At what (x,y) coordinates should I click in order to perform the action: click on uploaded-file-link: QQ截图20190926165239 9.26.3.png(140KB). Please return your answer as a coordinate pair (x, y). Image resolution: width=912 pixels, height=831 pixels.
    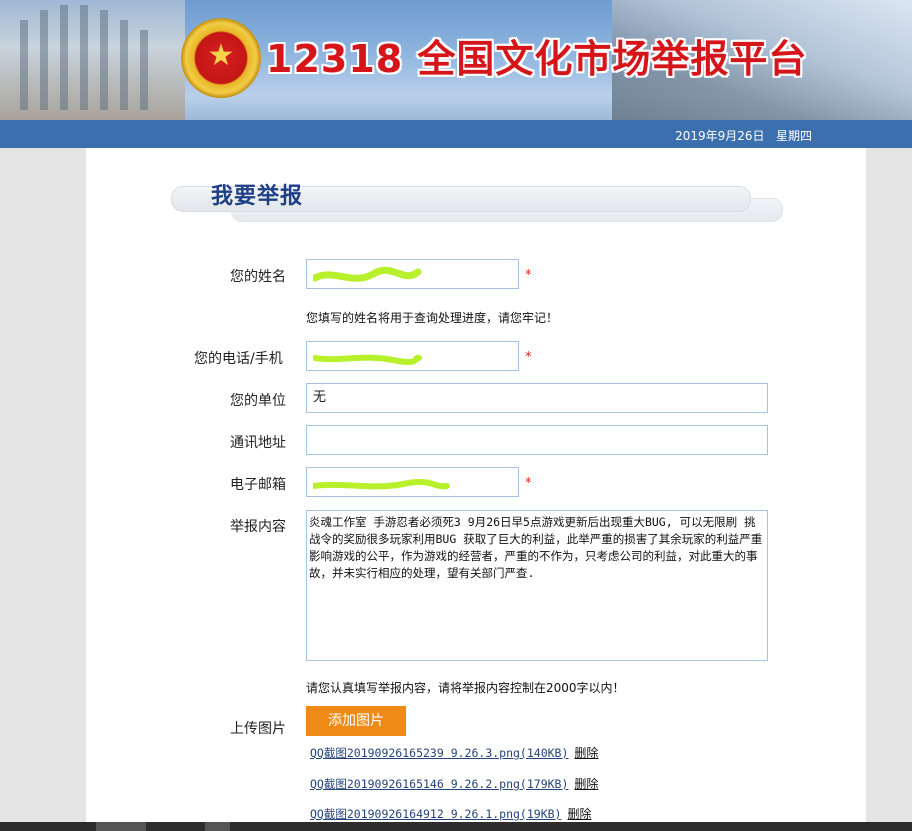
    Looking at the image, I should click on (439, 753).